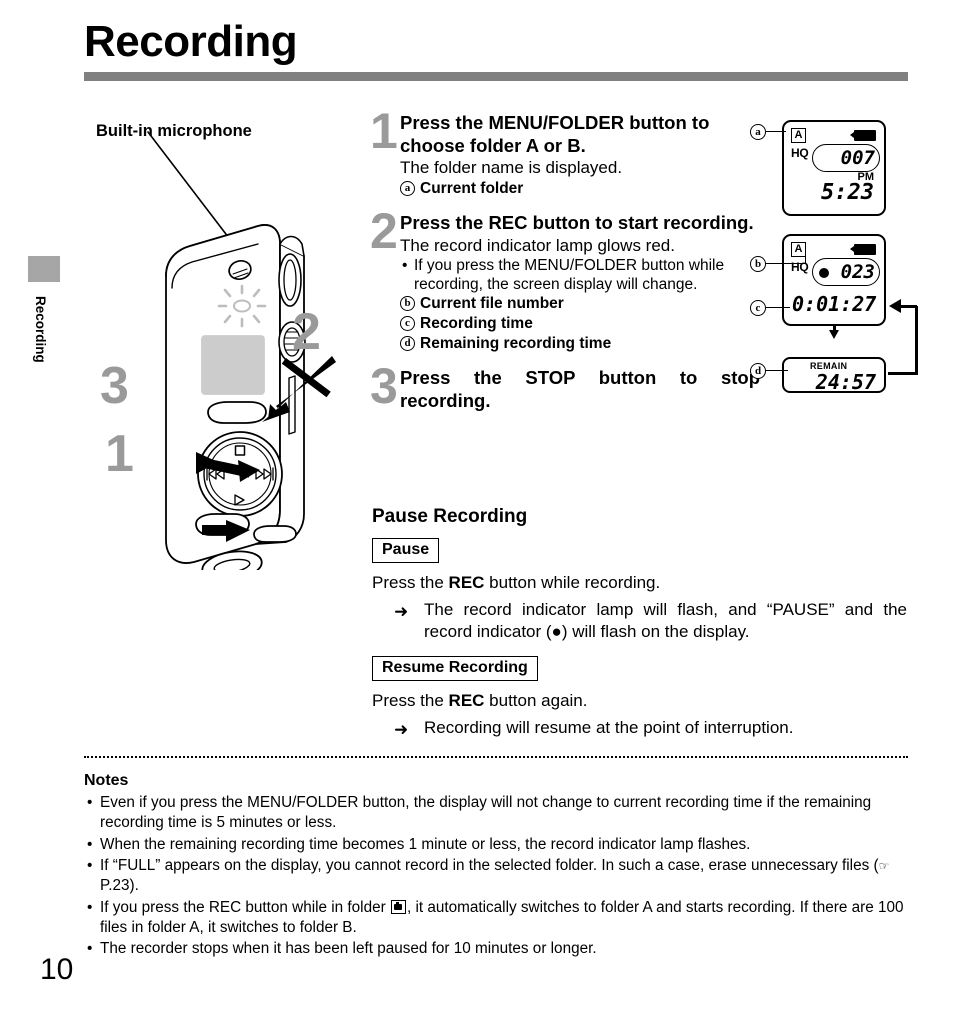  I want to click on note-full-ref: P.23)., so click(119, 886).